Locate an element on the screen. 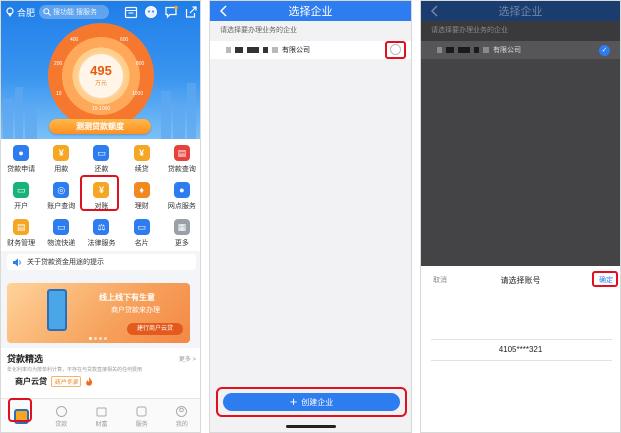  banner-button: 建行商户云贷 is located at coordinates (155, 329).